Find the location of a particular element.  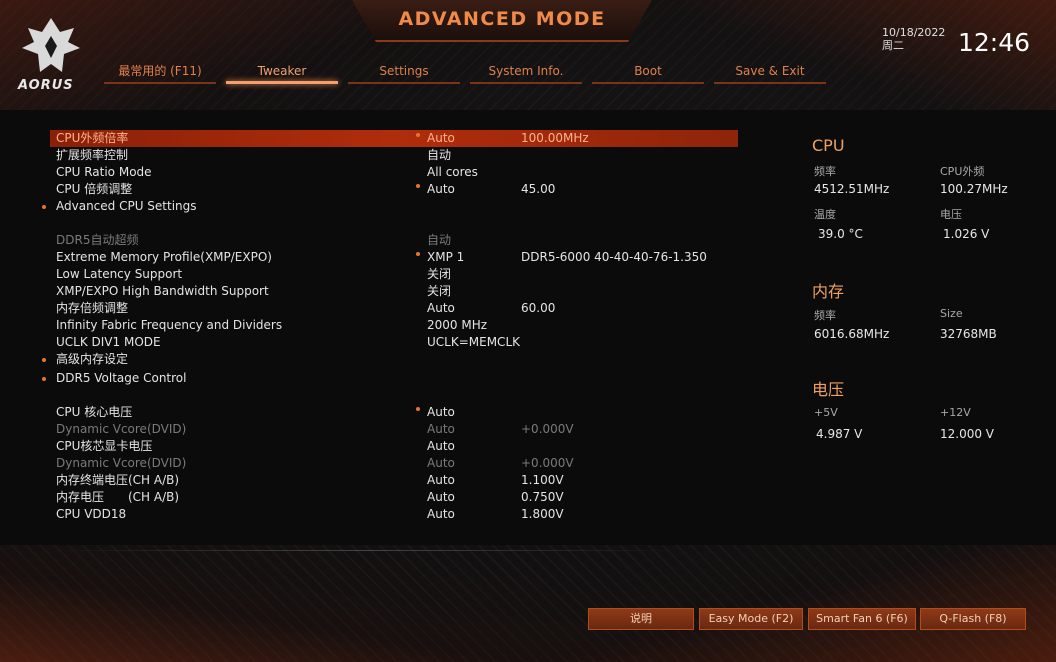

setting-row: DDR5自动超频 自动 is located at coordinates (380, 240).